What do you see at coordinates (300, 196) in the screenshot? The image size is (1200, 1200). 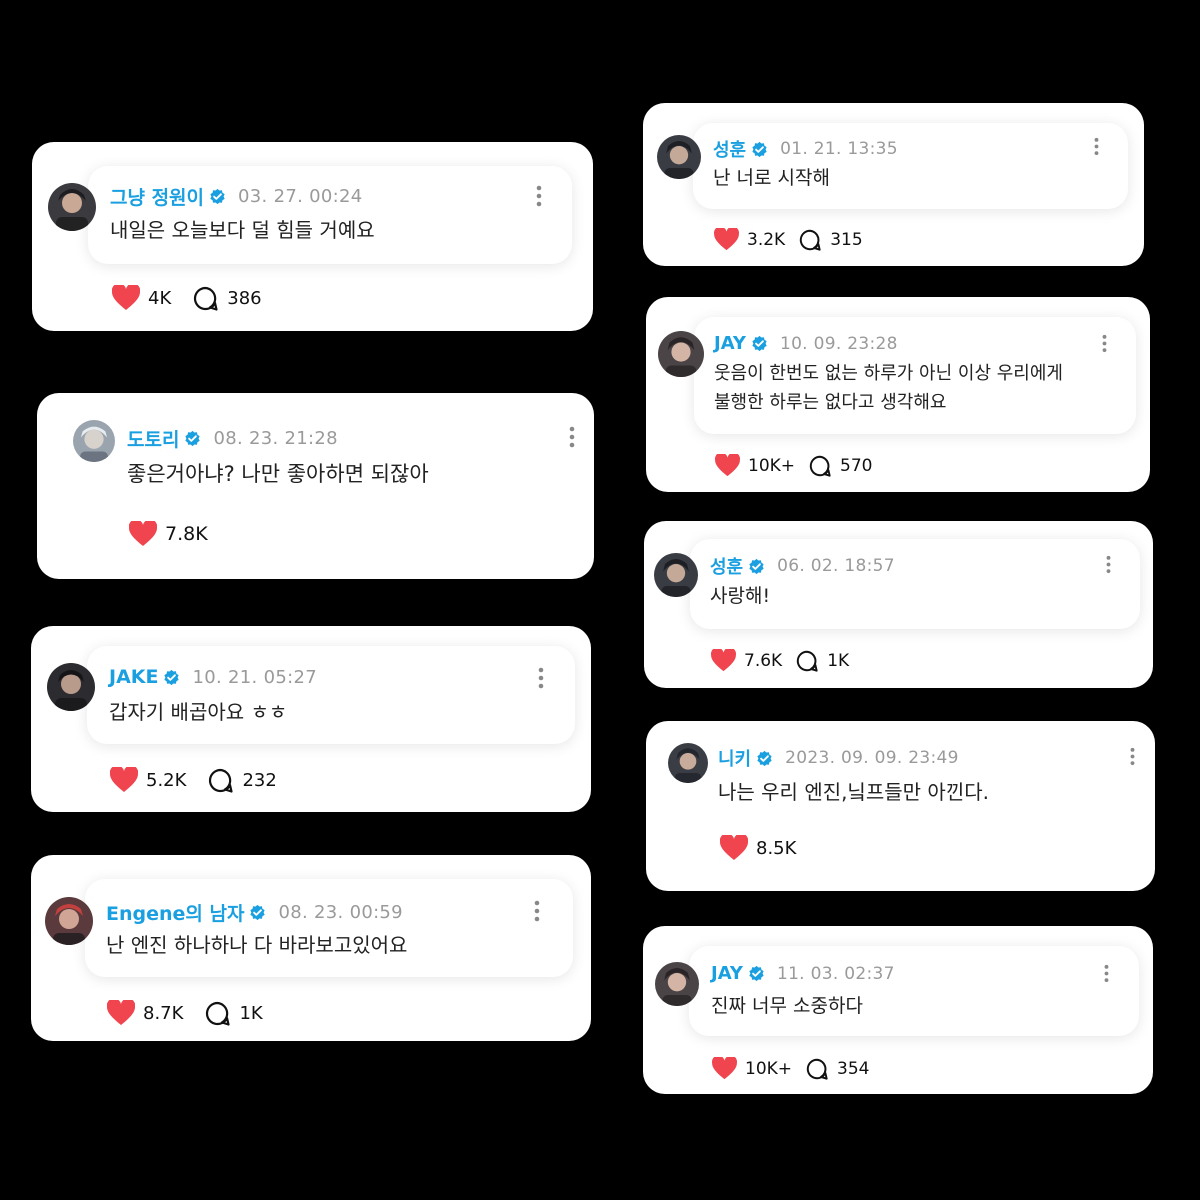 I see `timestamp: 03. 27. 00:24` at bounding box center [300, 196].